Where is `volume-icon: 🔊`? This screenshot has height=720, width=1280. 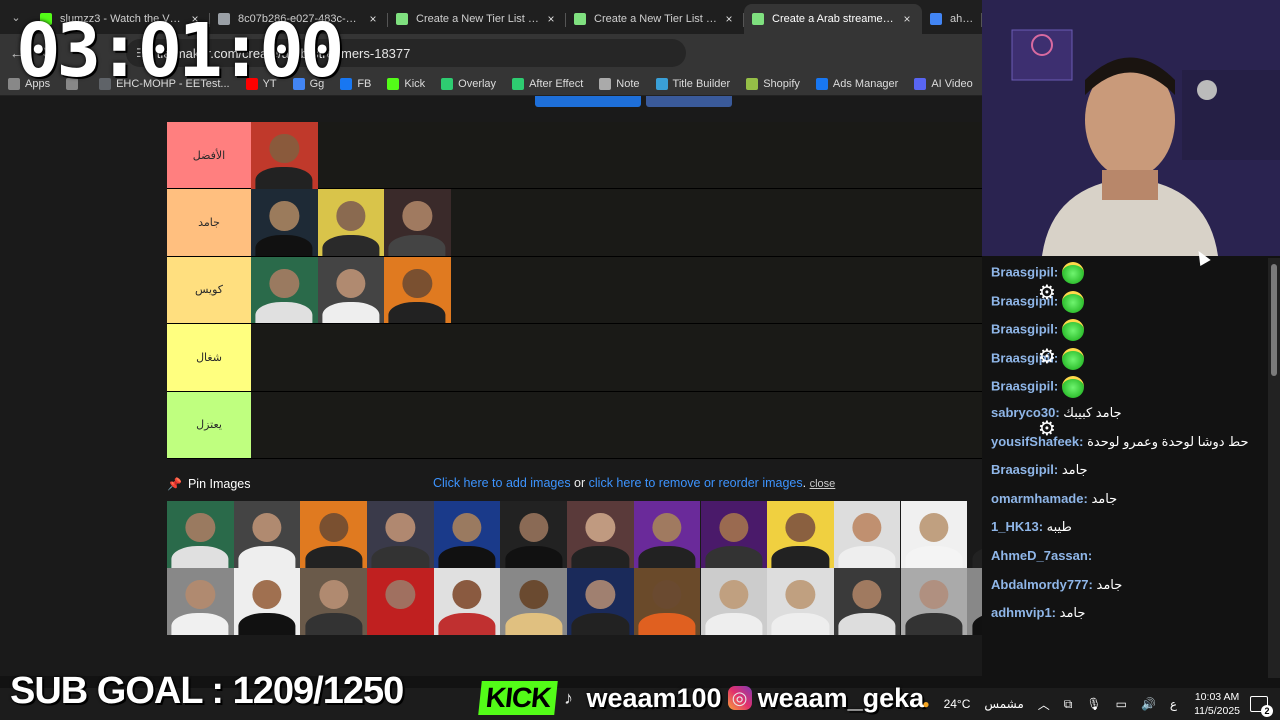 volume-icon: 🔊 is located at coordinates (1148, 704).